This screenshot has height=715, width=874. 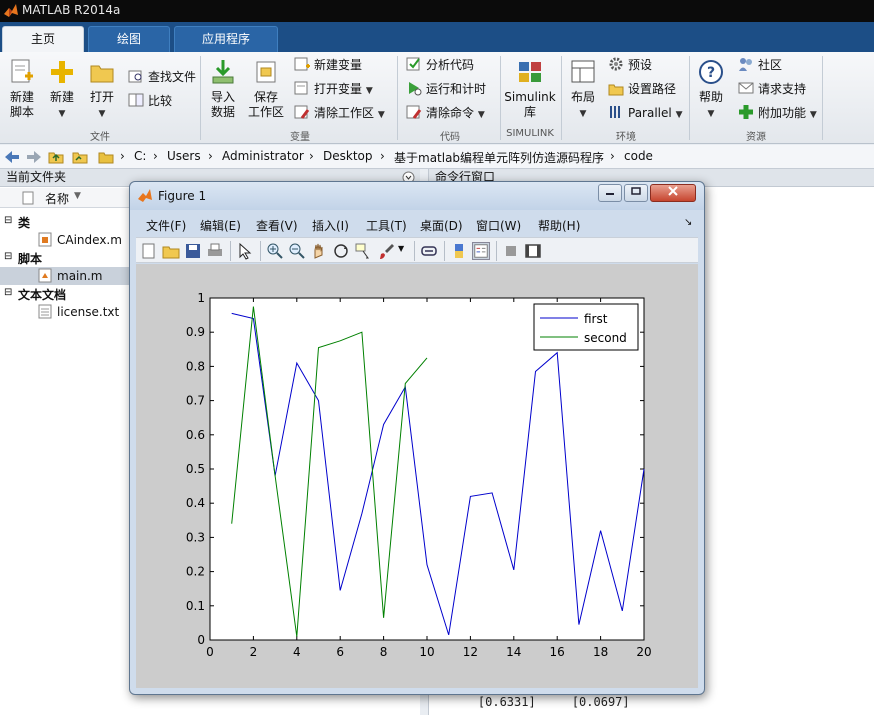 I want to click on set-path-button: 设置路径, so click(x=642, y=90).